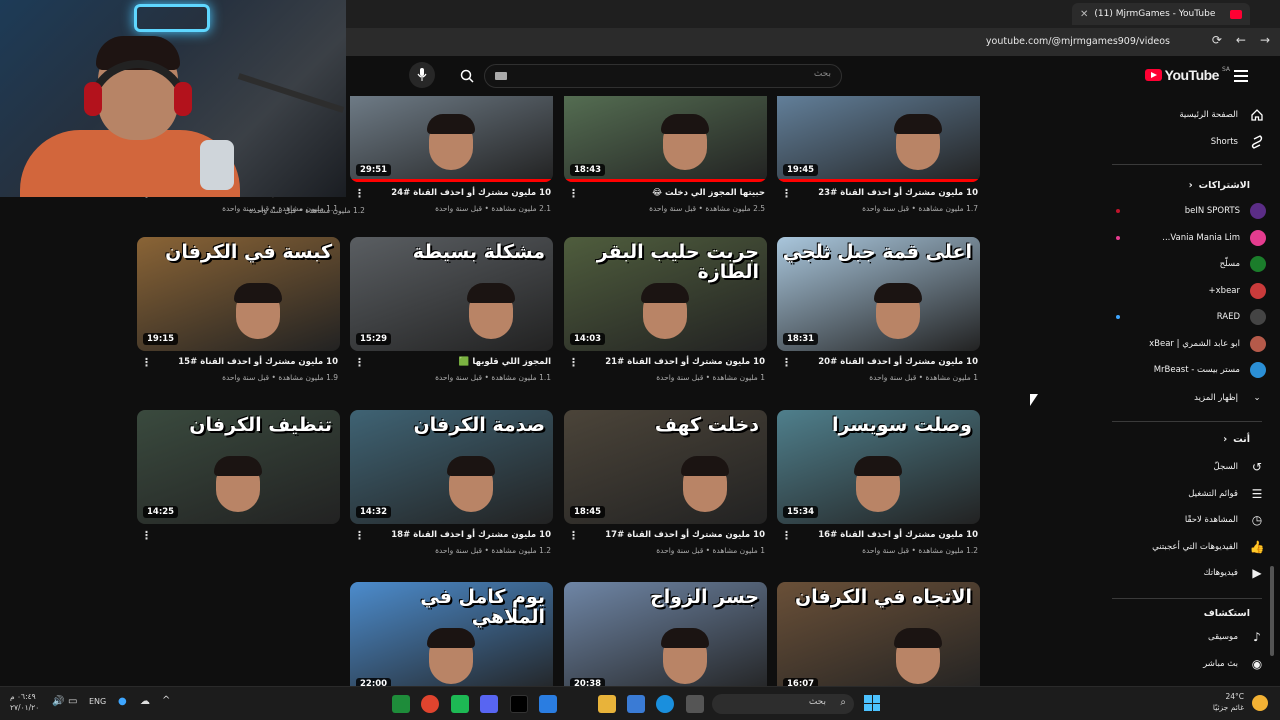 The height and width of the screenshot is (720, 1280). Describe the element at coordinates (58, 701) in the screenshot. I see `volume-icon: 🔊` at that location.